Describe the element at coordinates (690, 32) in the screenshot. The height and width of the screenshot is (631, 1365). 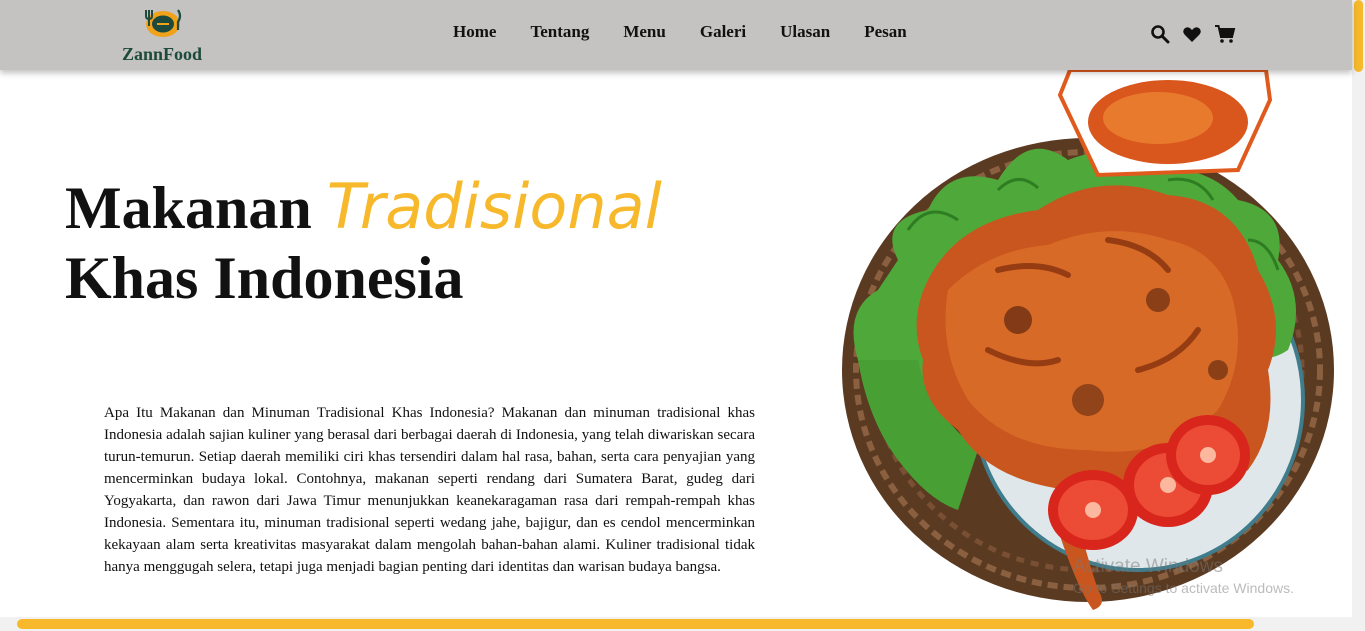
I see `main-nav: Home Tentang Menu Galeri Ulasan Pesan` at that location.